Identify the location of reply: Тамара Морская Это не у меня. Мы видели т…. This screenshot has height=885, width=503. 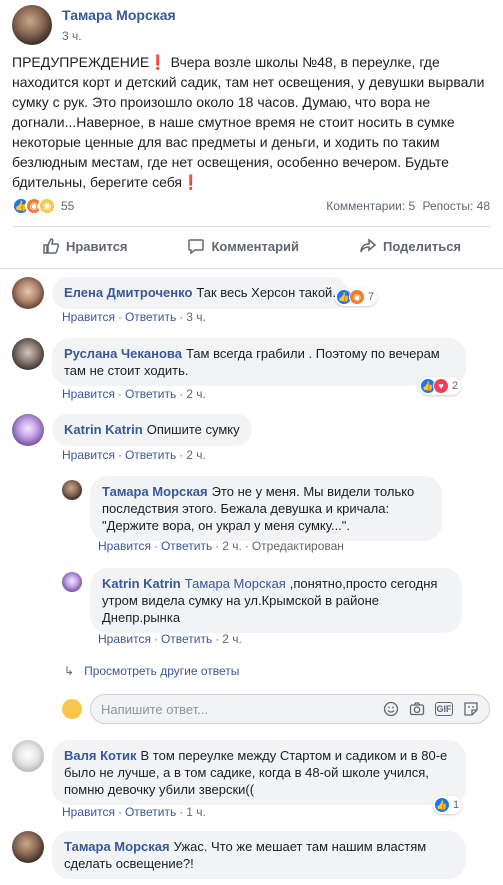
(252, 508).